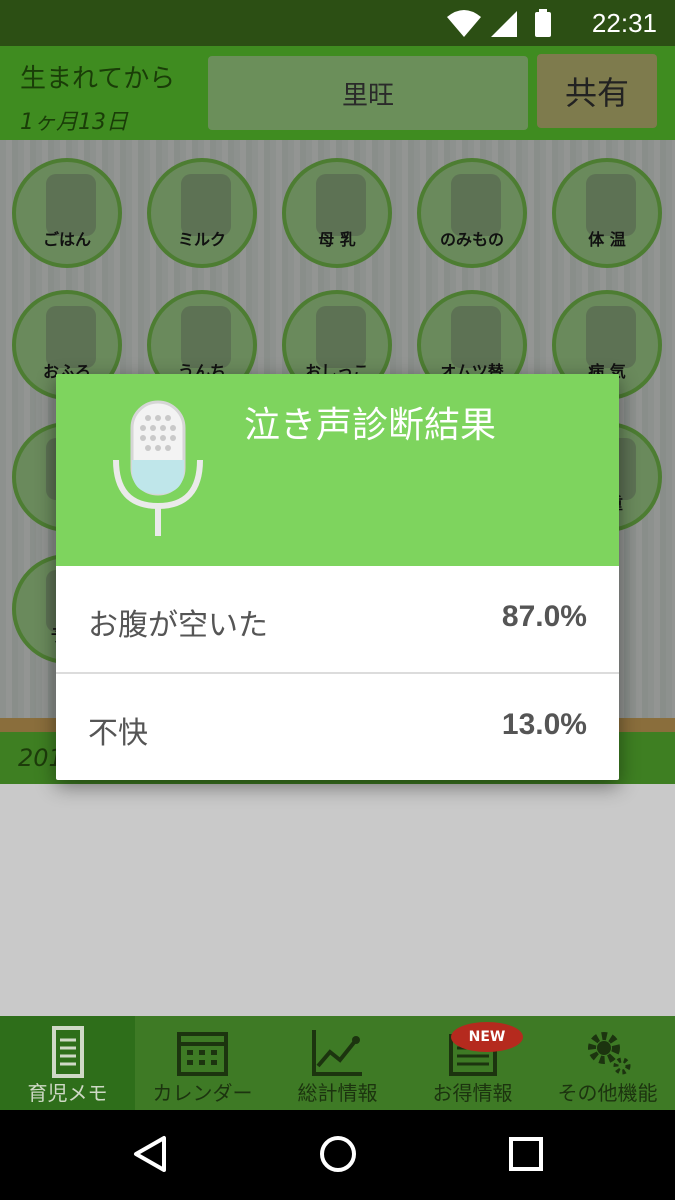 This screenshot has height=1200, width=675. I want to click on share-label: 共有, so click(596, 93).